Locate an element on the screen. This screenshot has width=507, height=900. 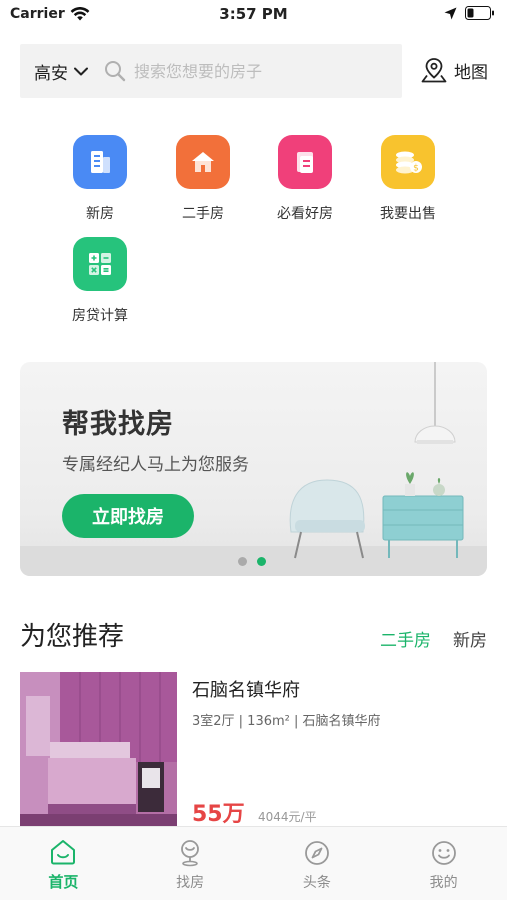
city-selector: 高安 is located at coordinates (62, 71).